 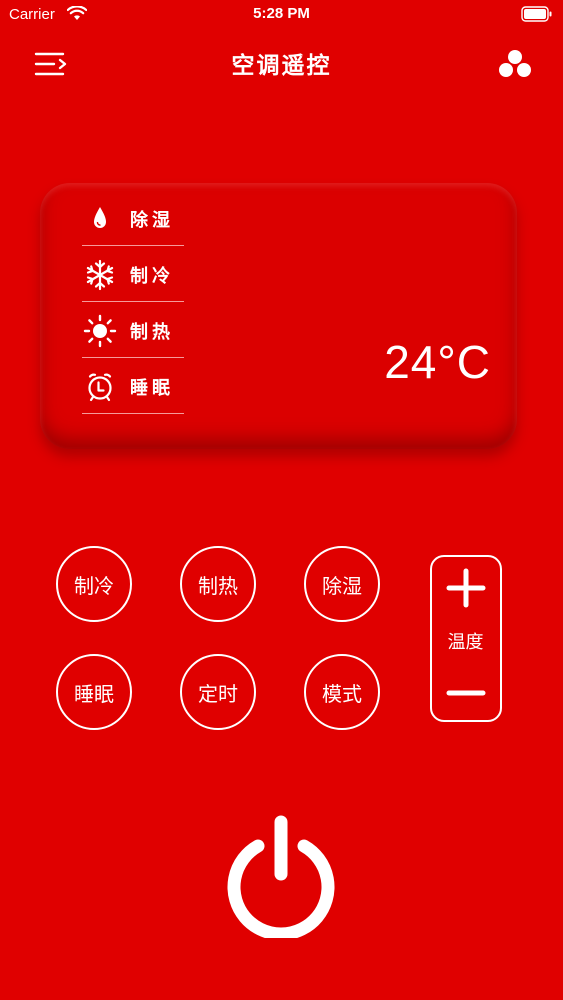 What do you see at coordinates (515, 64) in the screenshot?
I see `three-circles-icon` at bounding box center [515, 64].